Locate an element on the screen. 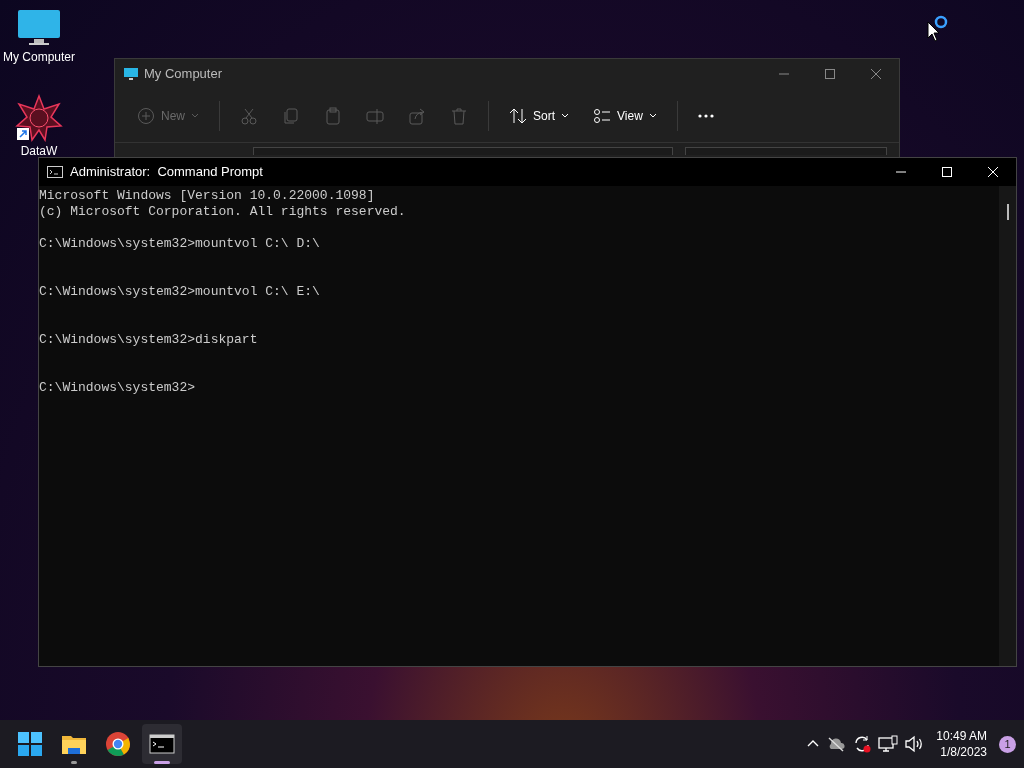 This screenshot has height=768, width=1024. more-icon is located at coordinates (705, 115).